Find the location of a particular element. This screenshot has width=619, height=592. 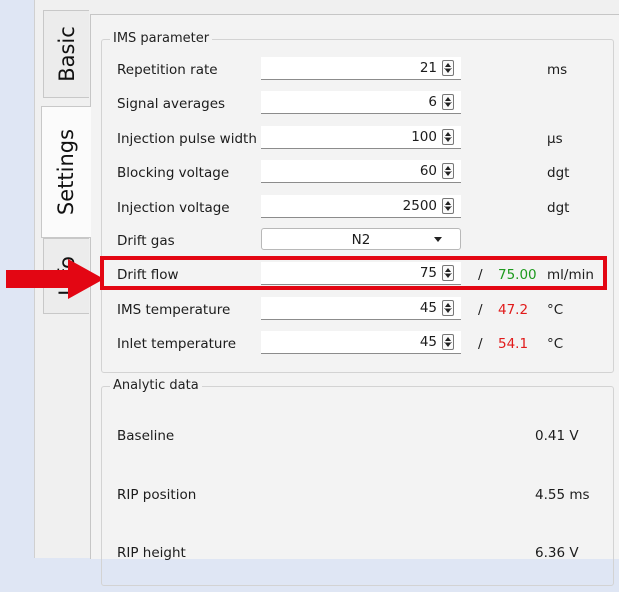

blocking-voltage-label: Blocking voltage is located at coordinates (173, 173).